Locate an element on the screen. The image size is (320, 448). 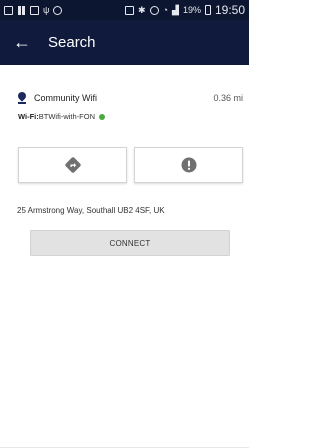
hotspot-header: Community Wifi 0.36 mi is located at coordinates (130, 98).